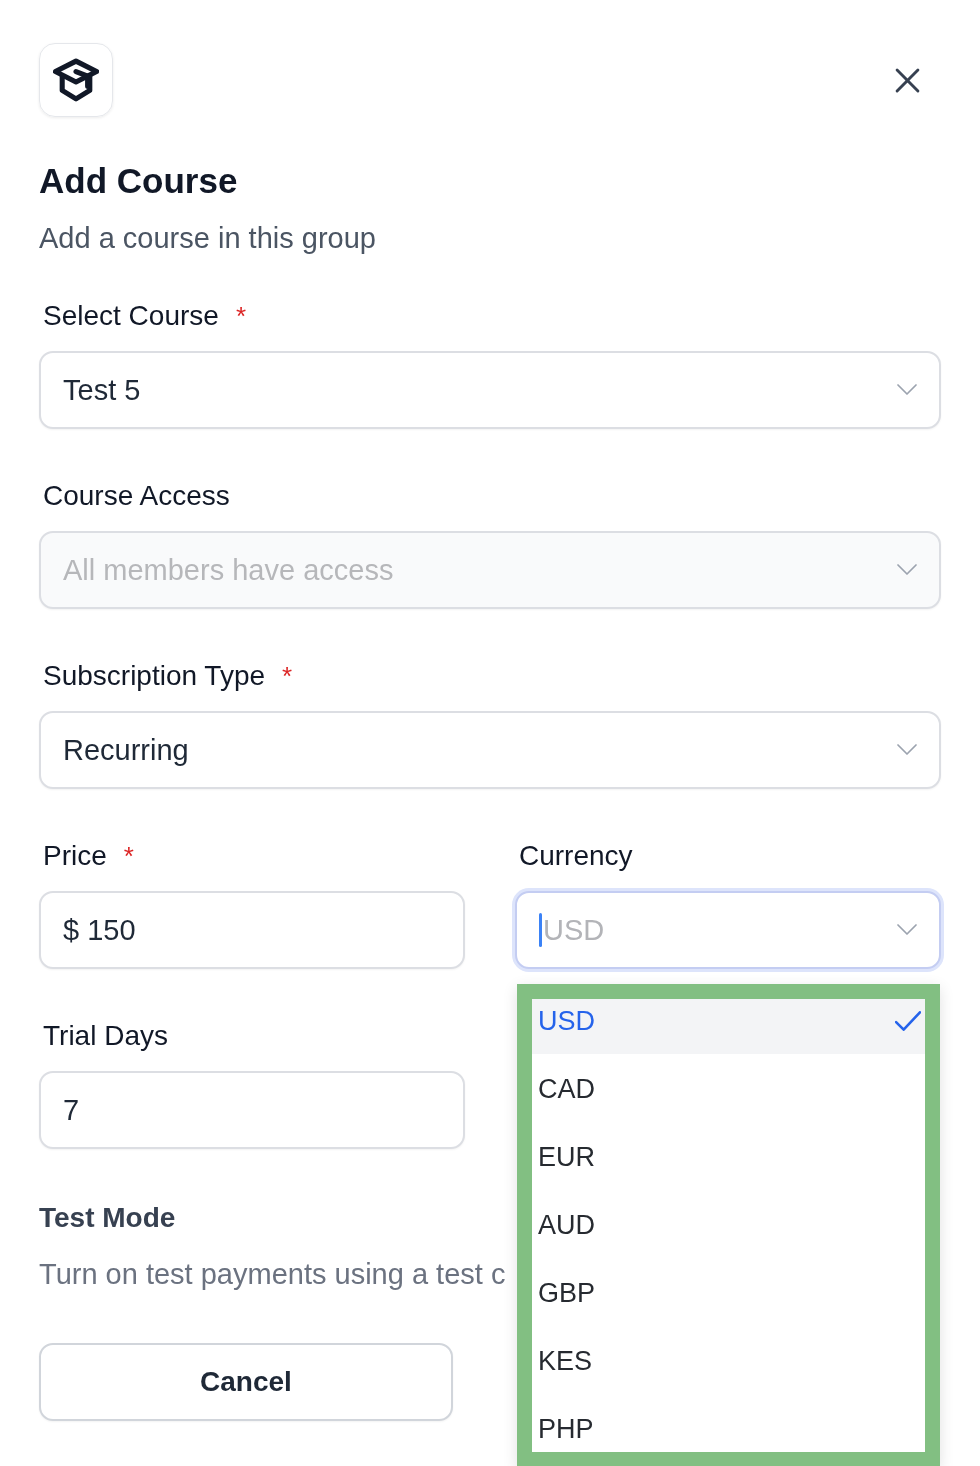 The height and width of the screenshot is (1466, 980). I want to click on field-label: Subscription Type, so click(154, 676).